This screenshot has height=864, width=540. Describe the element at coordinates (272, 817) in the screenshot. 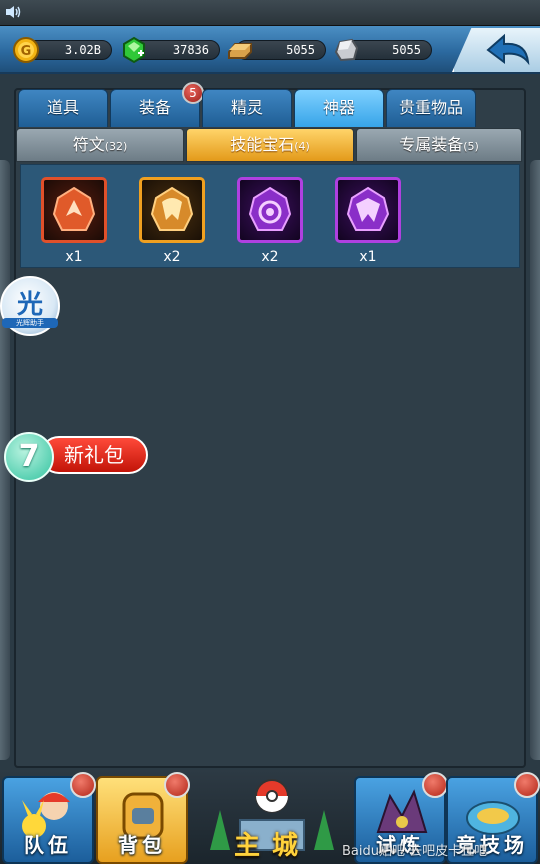

I see `nav-main-city: 主城` at that location.